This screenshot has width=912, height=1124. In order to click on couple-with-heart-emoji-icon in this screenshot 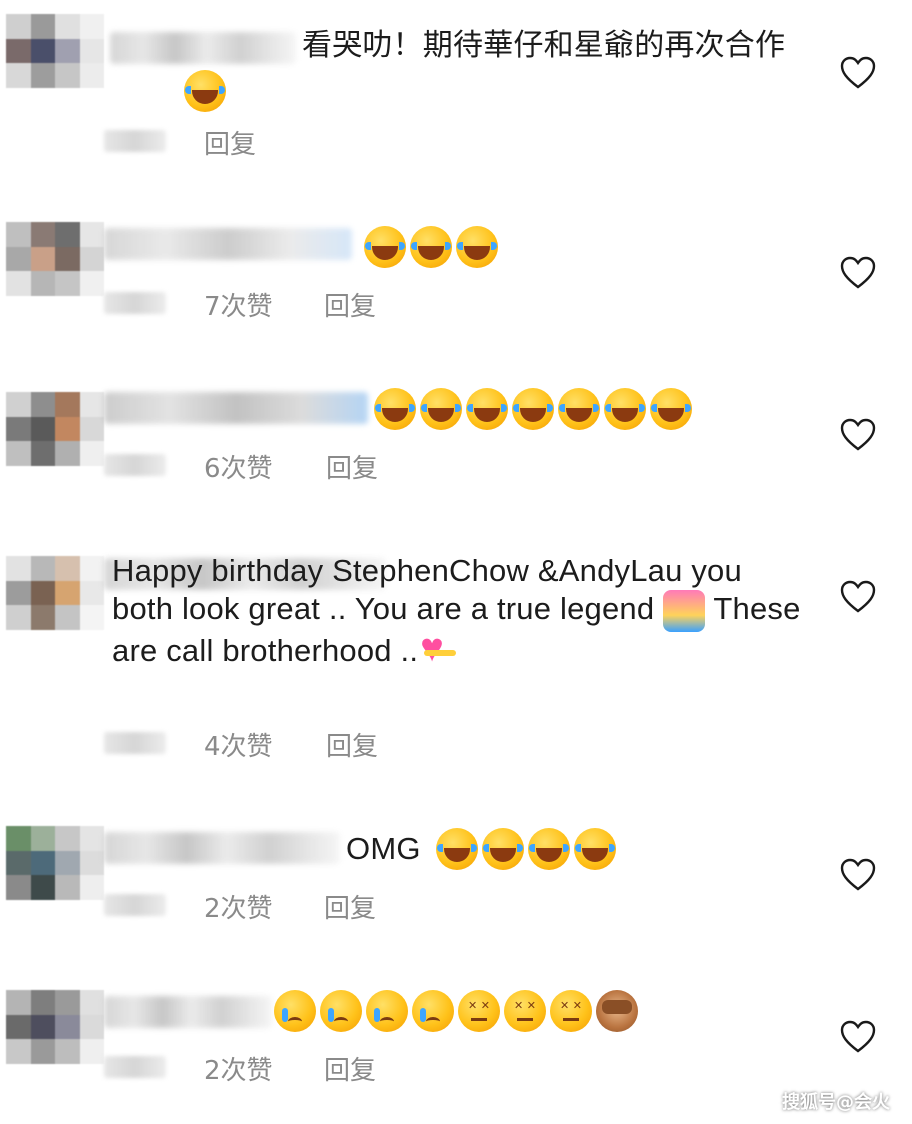, I will do `click(684, 611)`.